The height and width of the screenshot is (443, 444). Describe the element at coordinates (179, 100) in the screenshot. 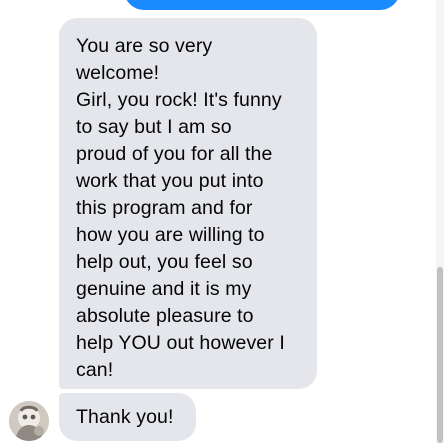

I see `message-line: Girl, you rock! It's funny` at that location.